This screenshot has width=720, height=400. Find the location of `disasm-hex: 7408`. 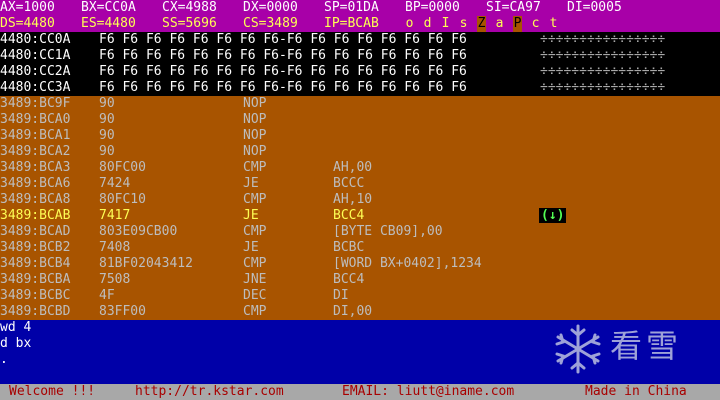

disasm-hex: 7408 is located at coordinates (115, 247).